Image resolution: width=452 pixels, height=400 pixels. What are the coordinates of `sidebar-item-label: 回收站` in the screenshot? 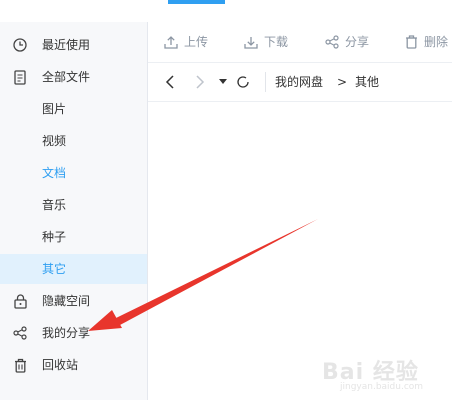 It's located at (60, 365).